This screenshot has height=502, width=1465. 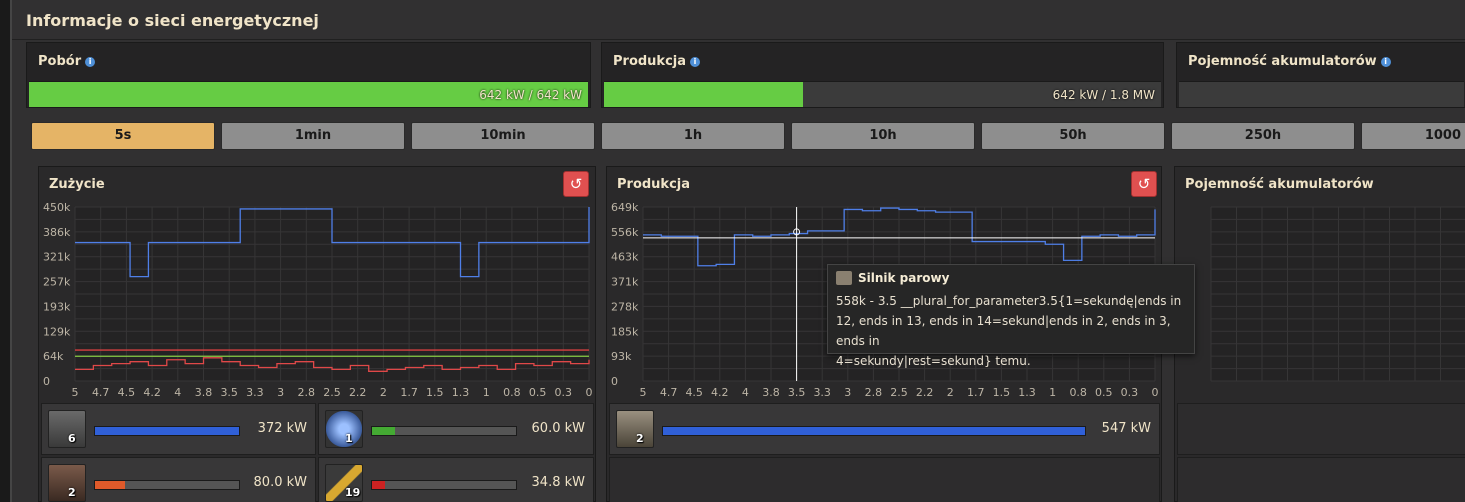 What do you see at coordinates (57, 331) in the screenshot?
I see `y-tick-label: 129k` at bounding box center [57, 331].